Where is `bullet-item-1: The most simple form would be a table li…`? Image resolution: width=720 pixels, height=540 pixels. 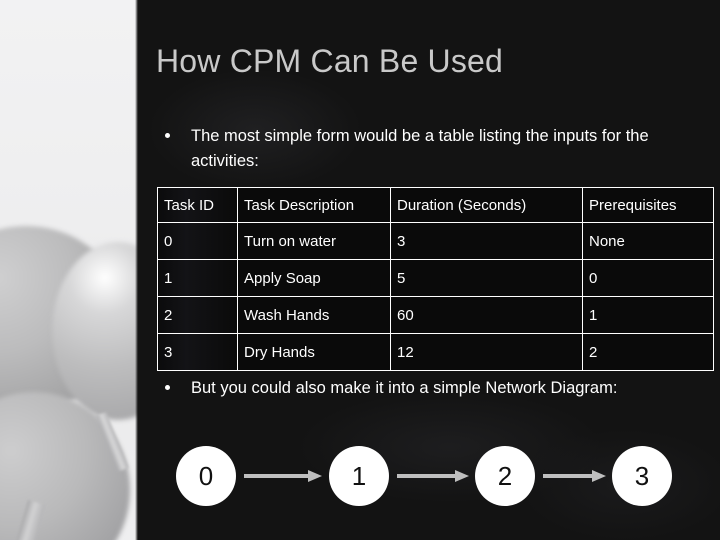 bullet-item-1: The most simple form would be a table li… is located at coordinates (429, 149).